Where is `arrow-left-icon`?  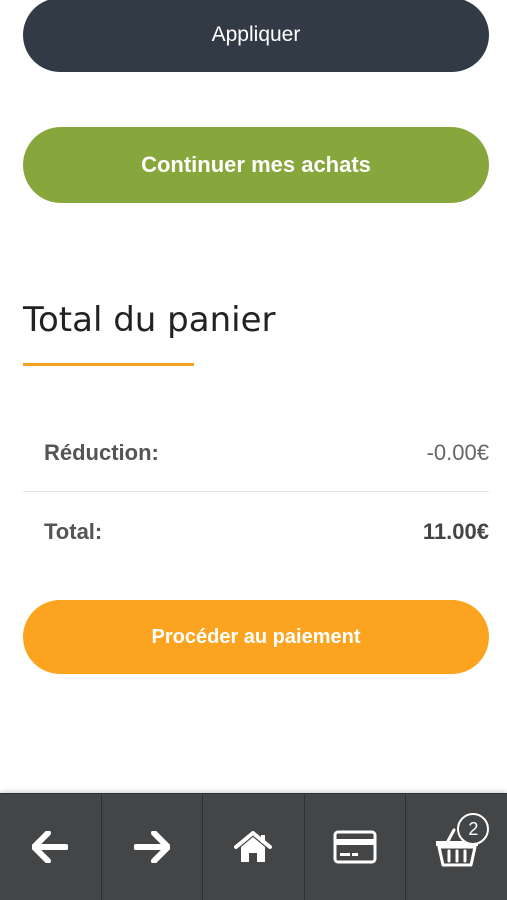 arrow-left-icon is located at coordinates (50, 847).